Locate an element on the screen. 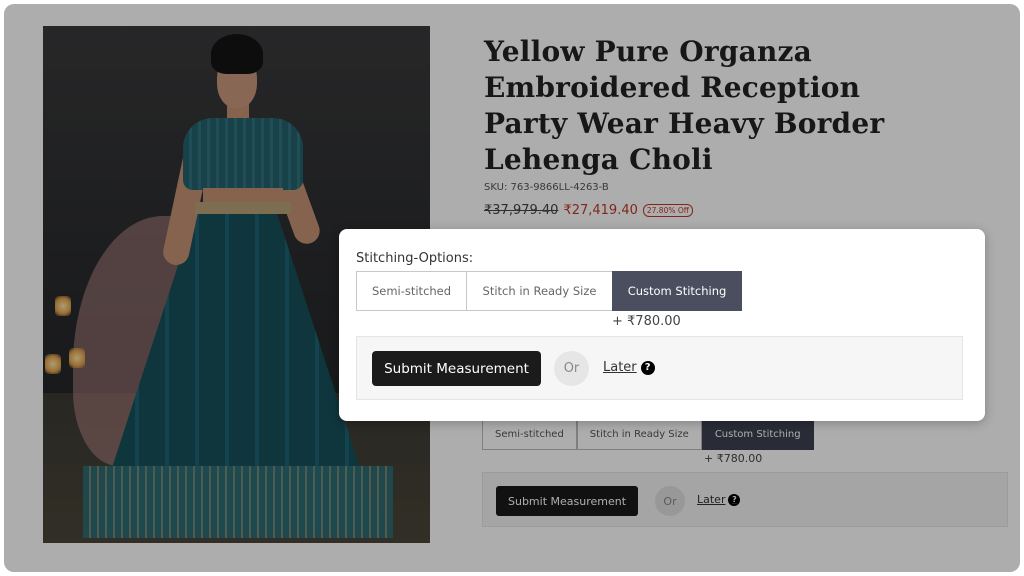 This screenshot has height=576, width=1024. stitch-in-ready-size-option: Stitch in Ready Size is located at coordinates (539, 291).